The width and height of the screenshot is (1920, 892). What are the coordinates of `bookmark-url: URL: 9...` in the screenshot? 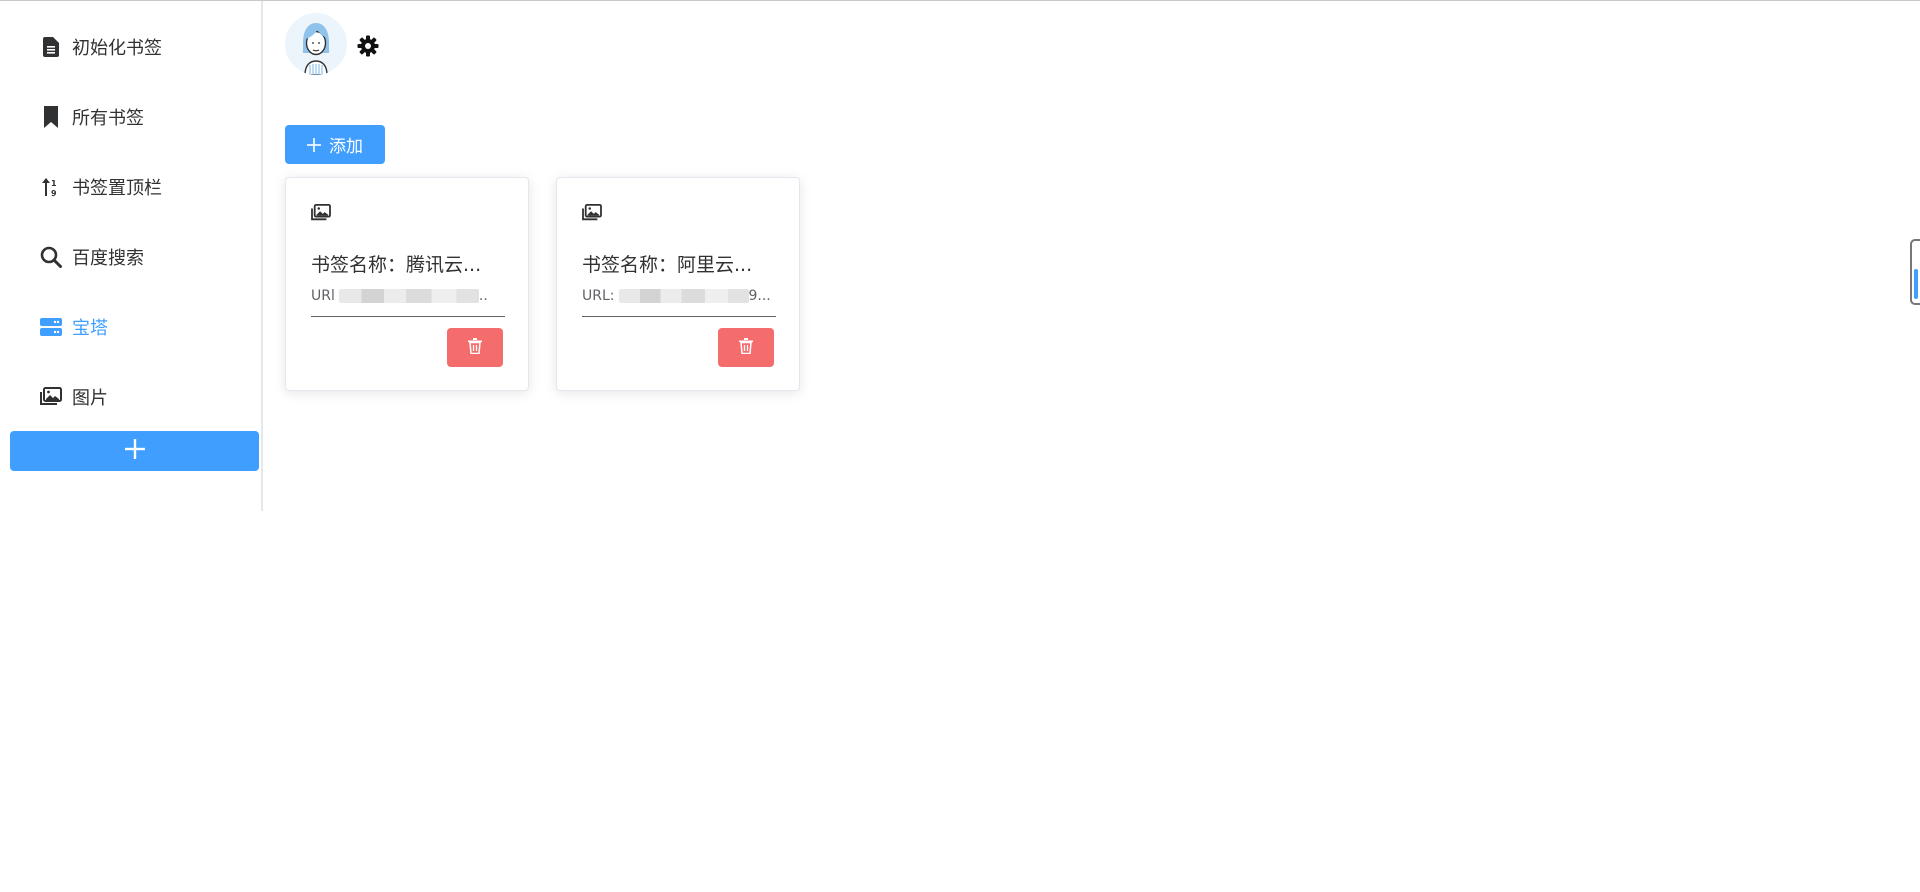 It's located at (679, 302).